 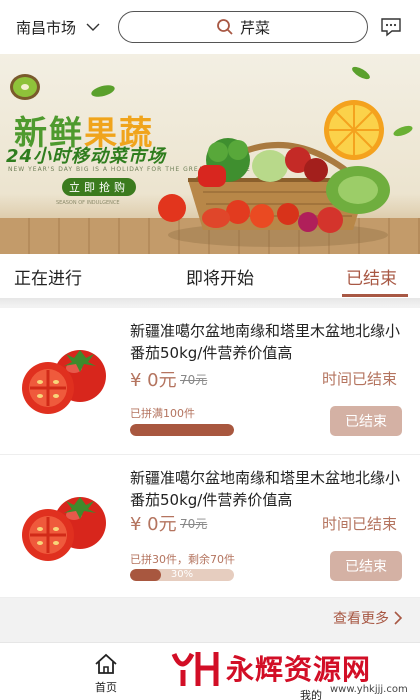 What do you see at coordinates (88, 203) in the screenshot?
I see `banner-small-text: SEASON OF INDULGENCE` at bounding box center [88, 203].